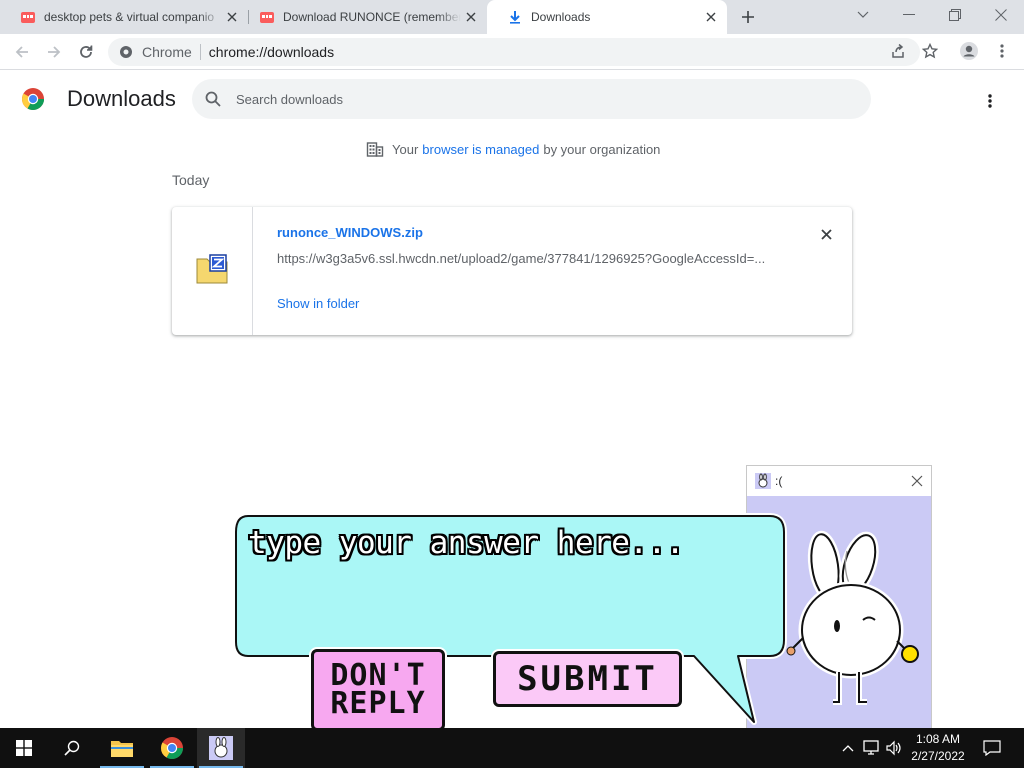 Image resolution: width=1024 pixels, height=768 pixels. What do you see at coordinates (839, 481) in the screenshot?
I see `game-titlebar: :(` at bounding box center [839, 481].